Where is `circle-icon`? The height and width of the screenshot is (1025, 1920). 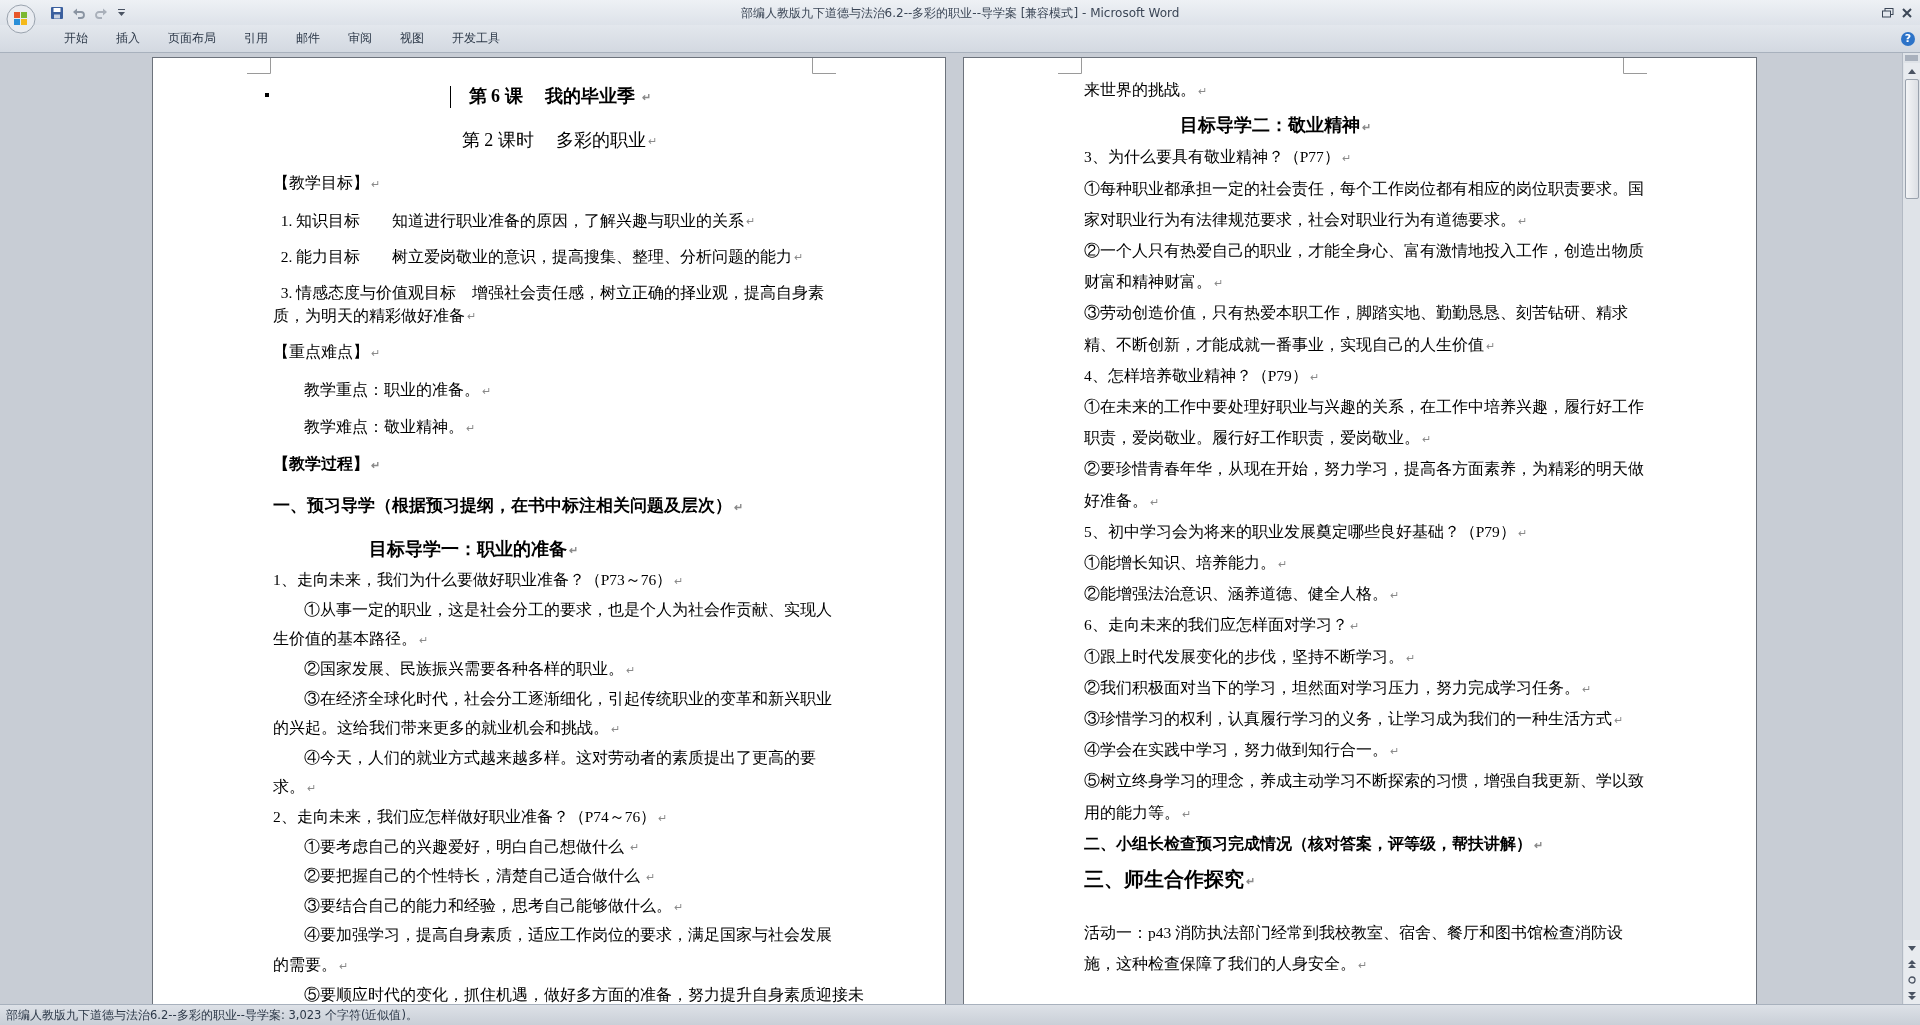 circle-icon is located at coordinates (1911, 980).